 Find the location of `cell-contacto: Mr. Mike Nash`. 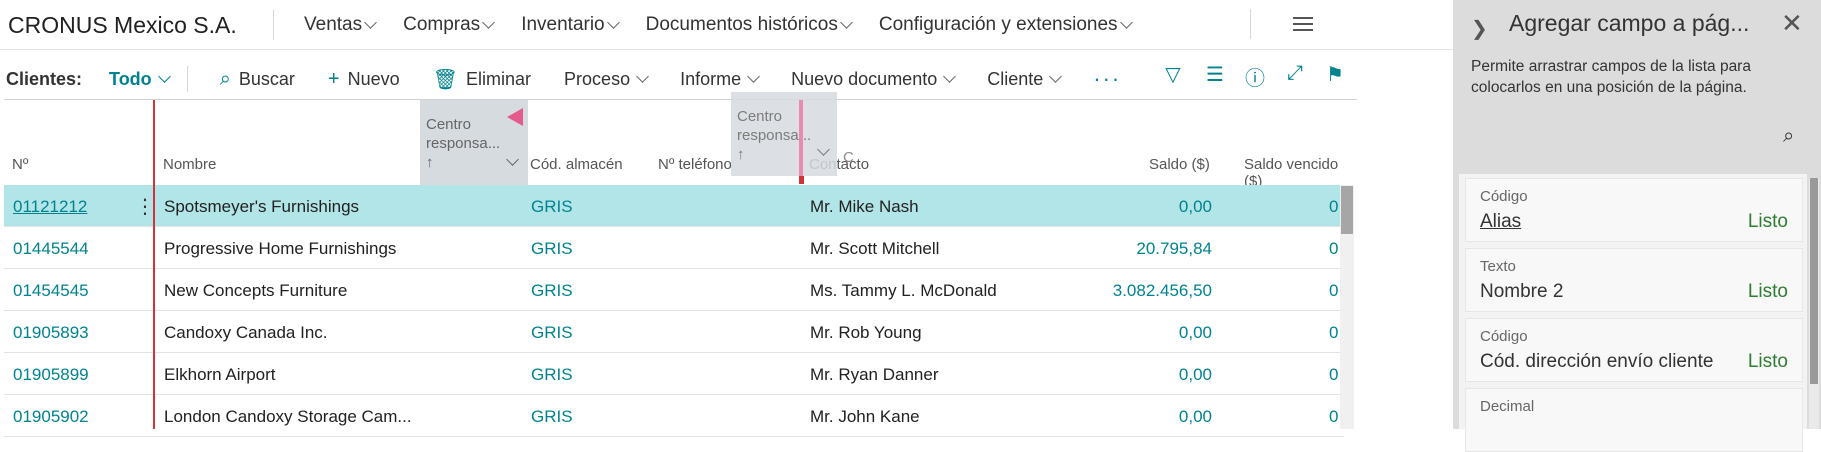

cell-contacto: Mr. Mike Nash is located at coordinates (864, 206).